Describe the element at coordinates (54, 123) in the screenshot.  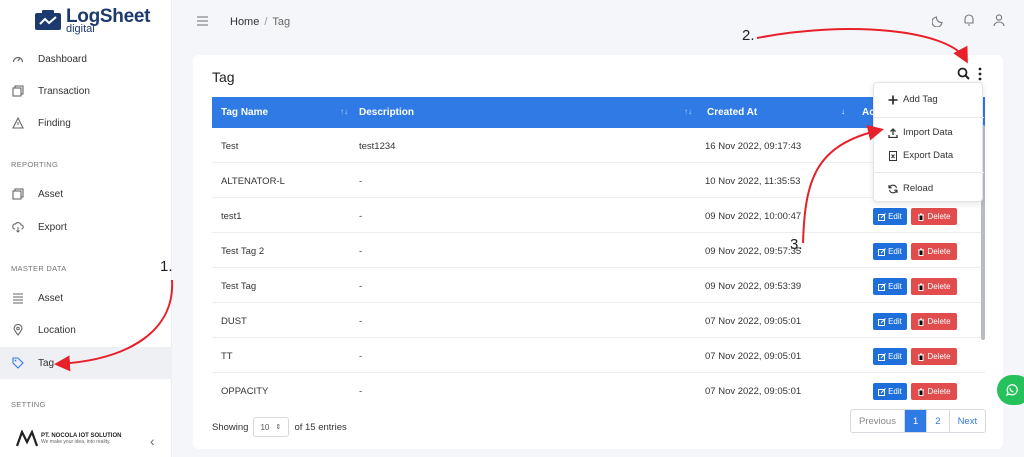
I see `sidebar-item-label: Finding` at that location.